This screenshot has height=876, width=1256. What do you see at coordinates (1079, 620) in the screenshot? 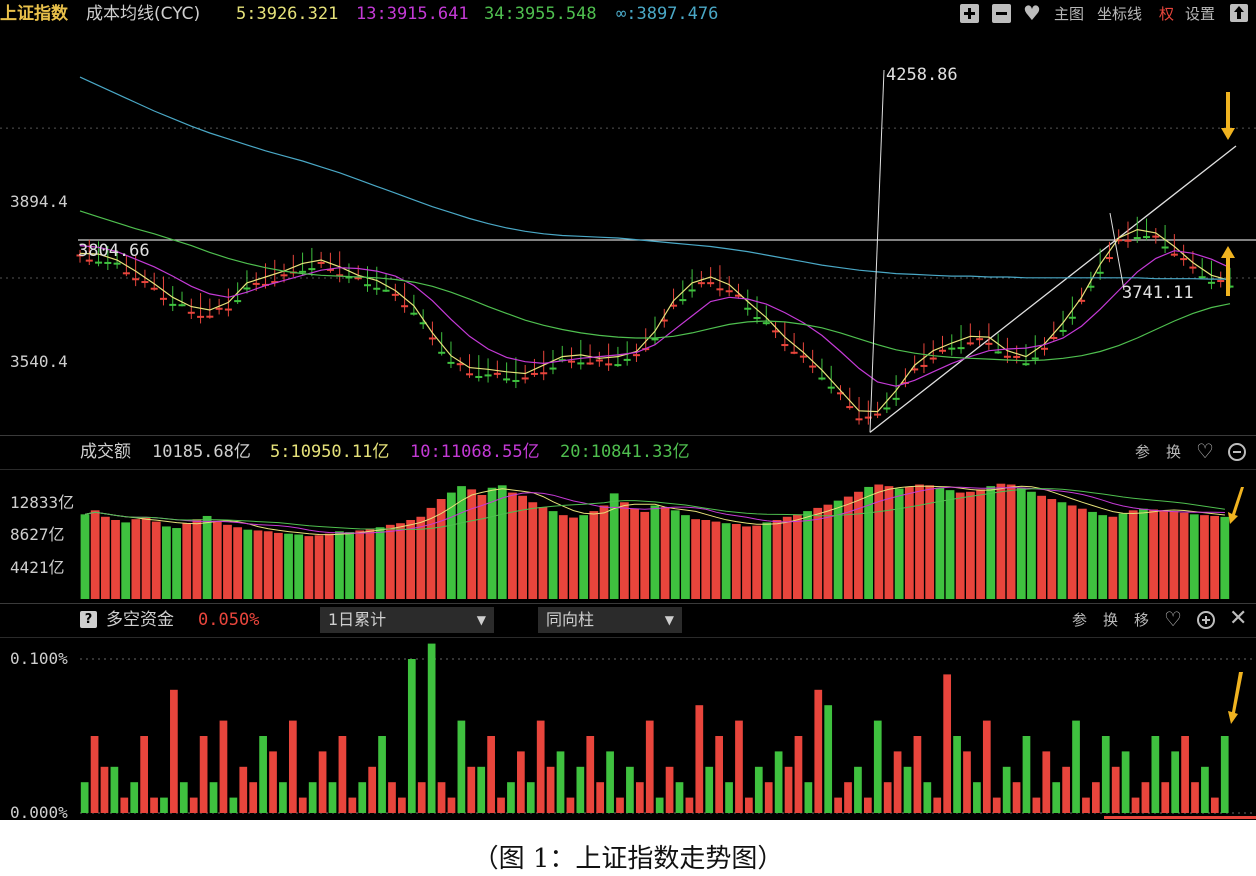
I see `money-param-button: 参` at bounding box center [1079, 620].